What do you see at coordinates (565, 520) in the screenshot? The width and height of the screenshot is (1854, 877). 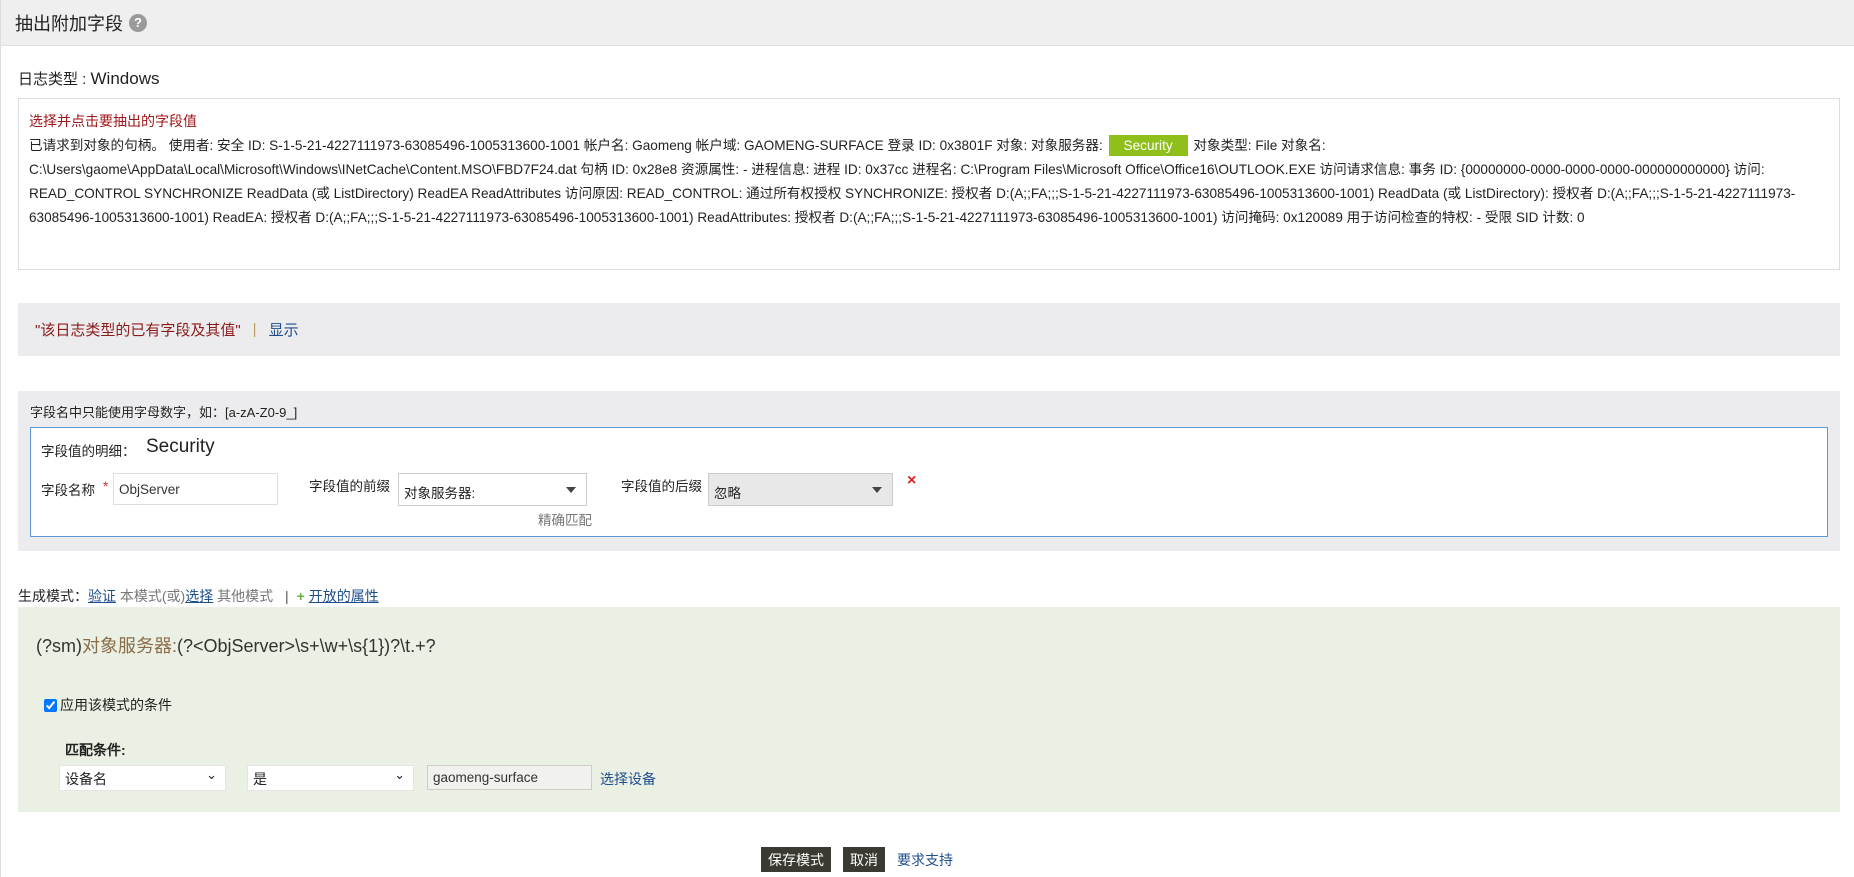 I see `exact-match: 精确匹配` at bounding box center [565, 520].